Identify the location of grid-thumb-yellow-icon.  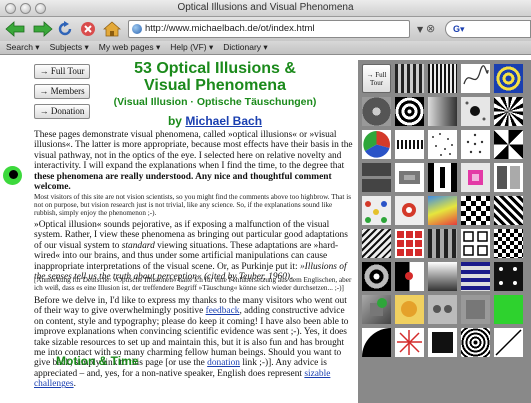
(409, 309).